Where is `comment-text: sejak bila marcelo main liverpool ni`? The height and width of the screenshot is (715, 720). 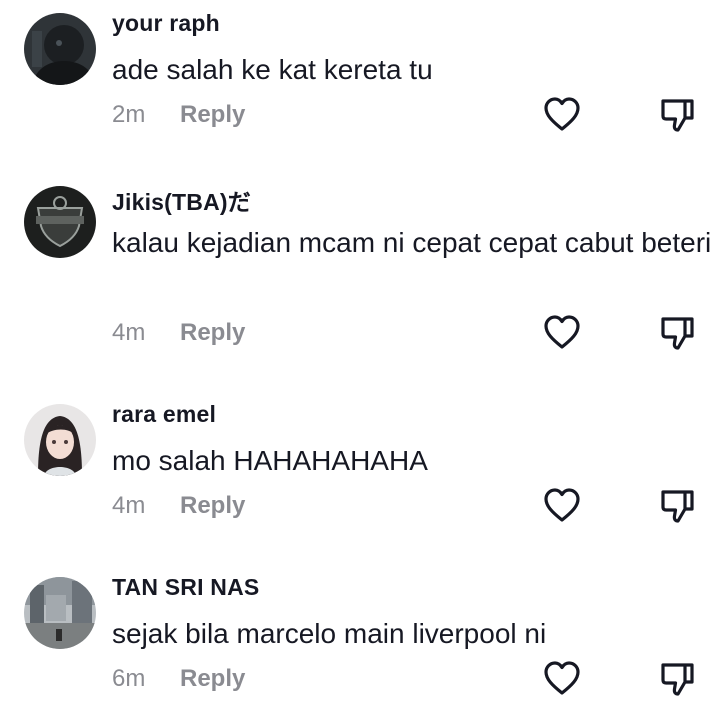
comment-text: sejak bila marcelo main liverpool ni is located at coordinates (329, 633).